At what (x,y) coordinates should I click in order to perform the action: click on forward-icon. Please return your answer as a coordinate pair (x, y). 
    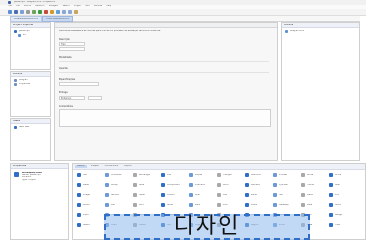
    Looking at the image, I should click on (70, 12).